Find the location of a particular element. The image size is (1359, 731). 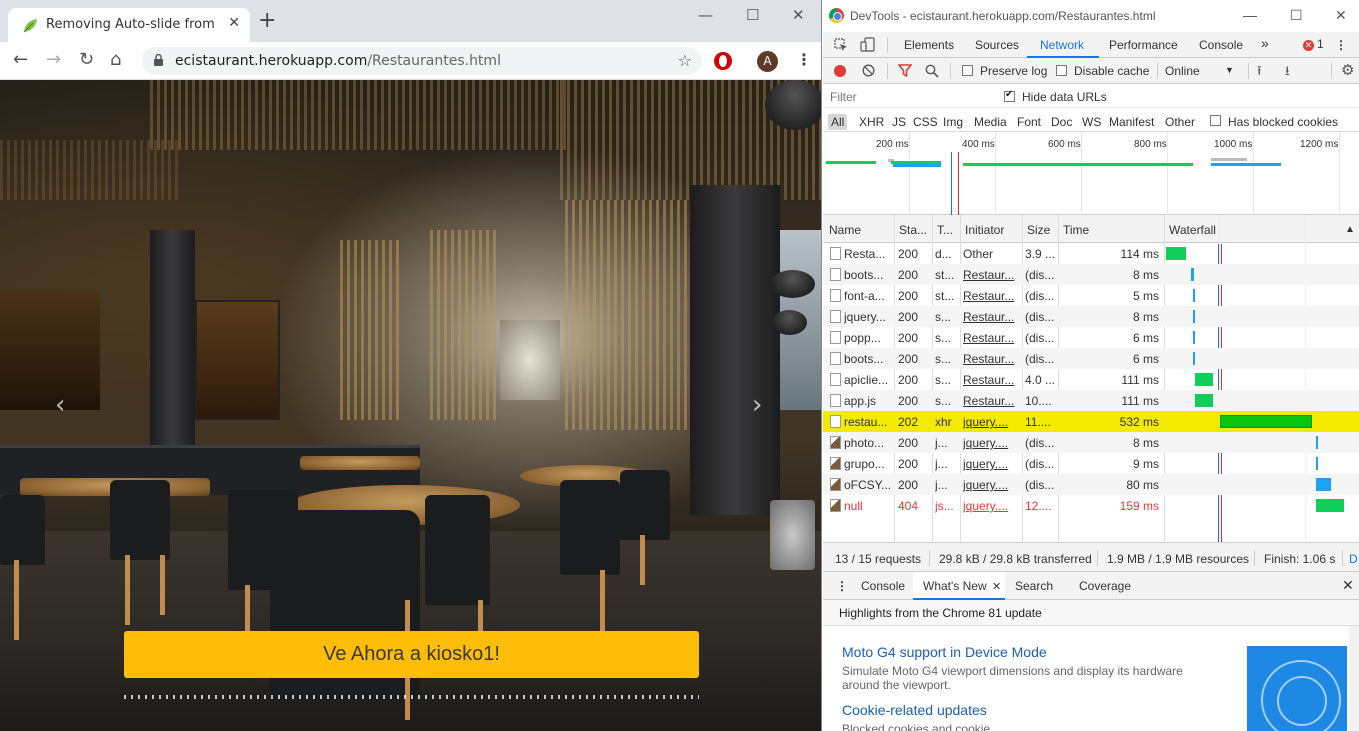

drawer-menu-icon: ⋮ is located at coordinates (842, 586).